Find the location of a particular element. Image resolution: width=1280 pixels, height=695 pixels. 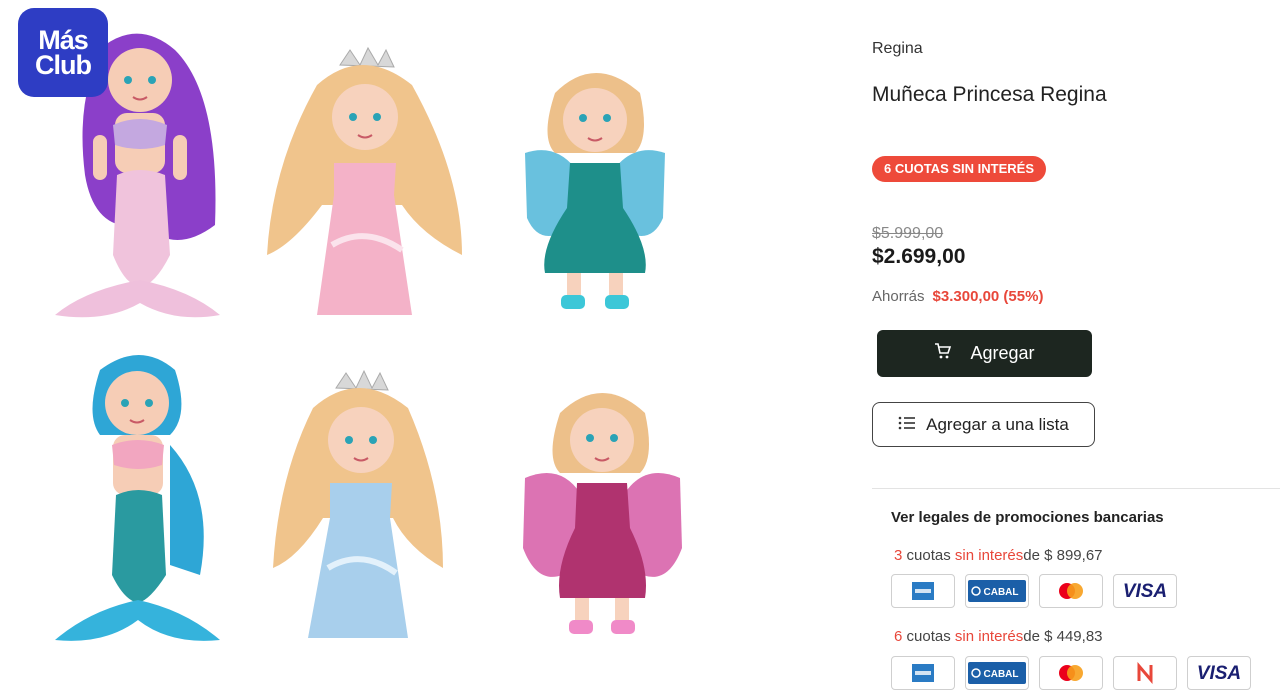

installment-count: 6 is located at coordinates (898, 636).